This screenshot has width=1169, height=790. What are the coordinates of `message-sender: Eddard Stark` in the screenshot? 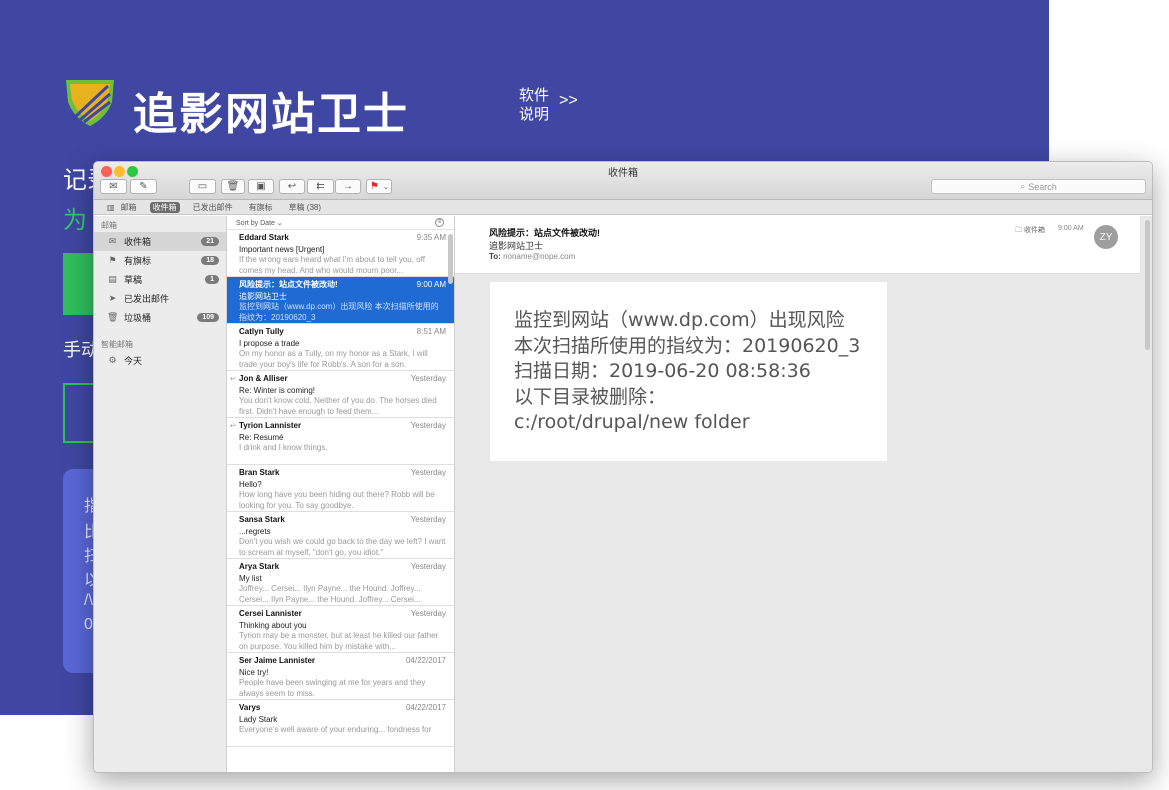 It's located at (264, 237).